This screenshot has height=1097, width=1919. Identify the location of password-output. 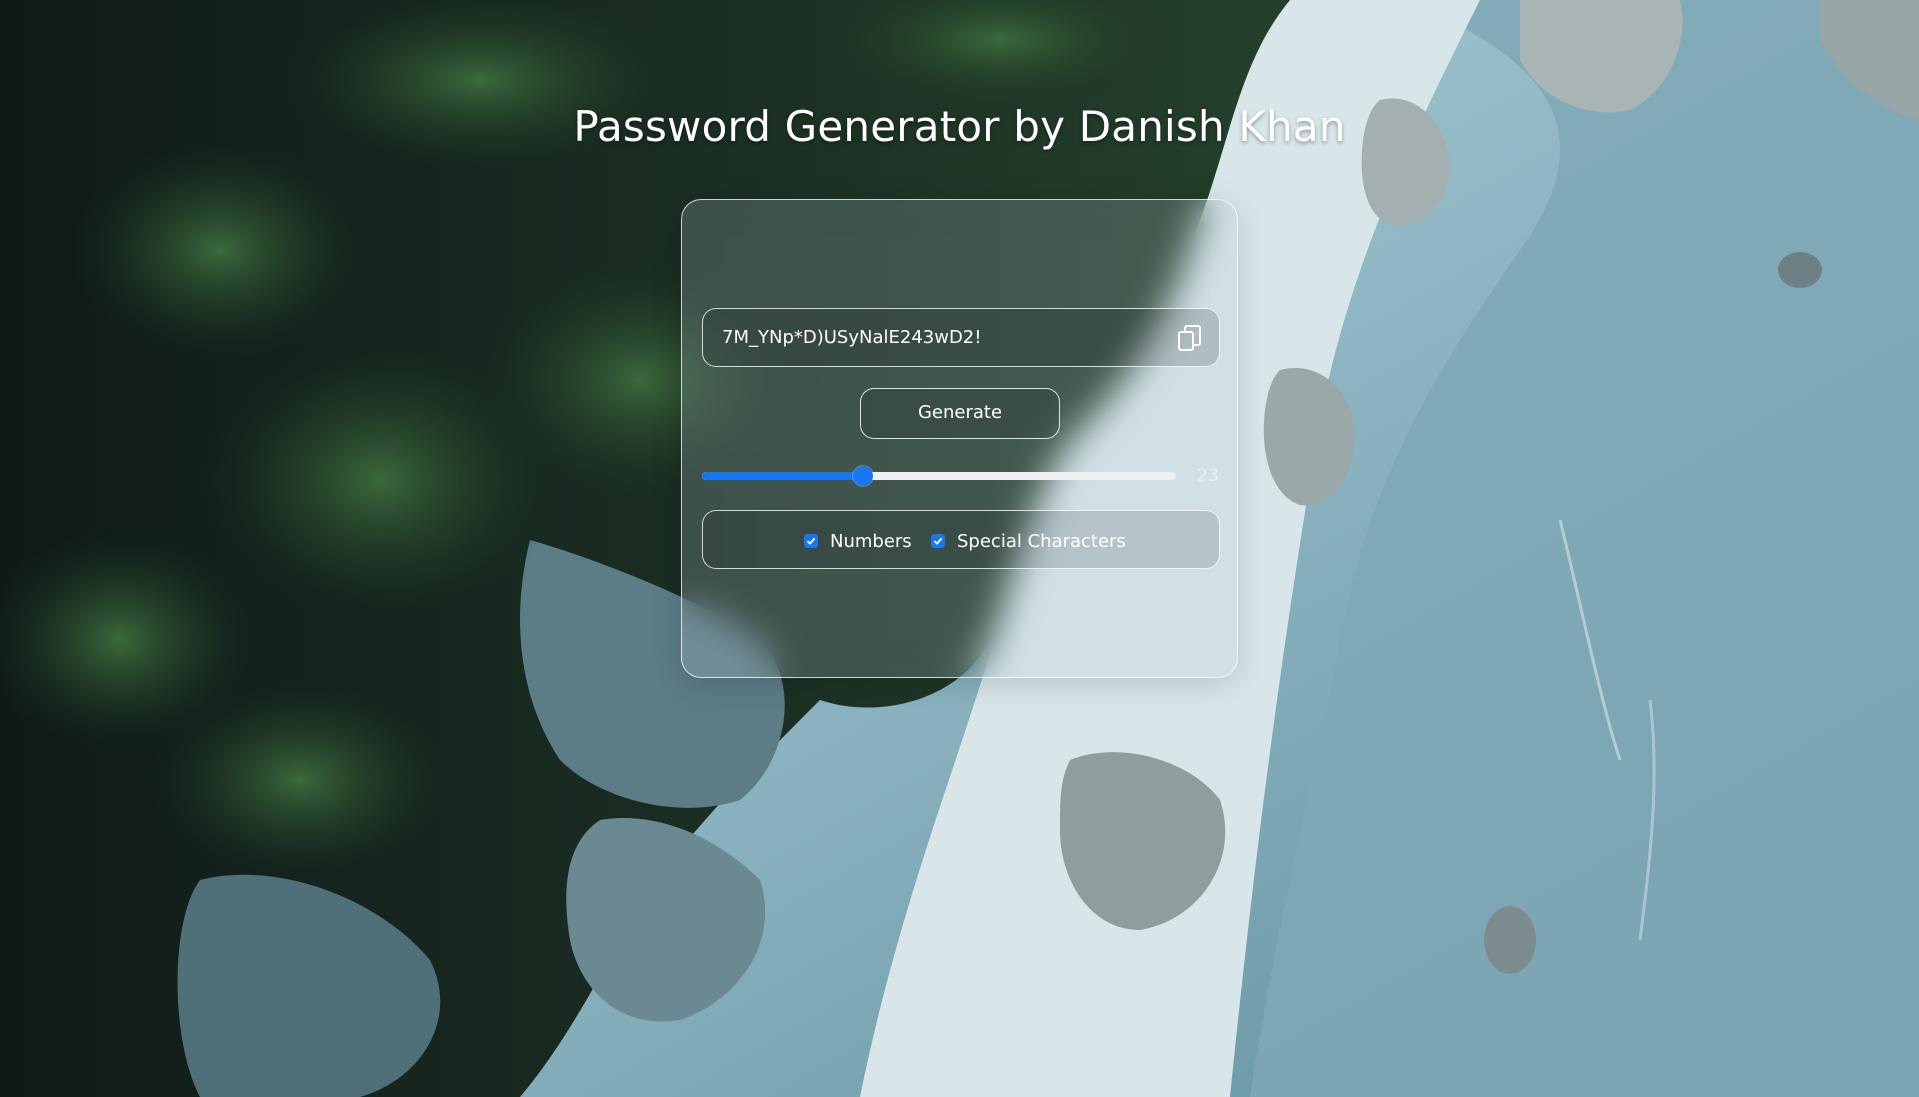
(937, 337).